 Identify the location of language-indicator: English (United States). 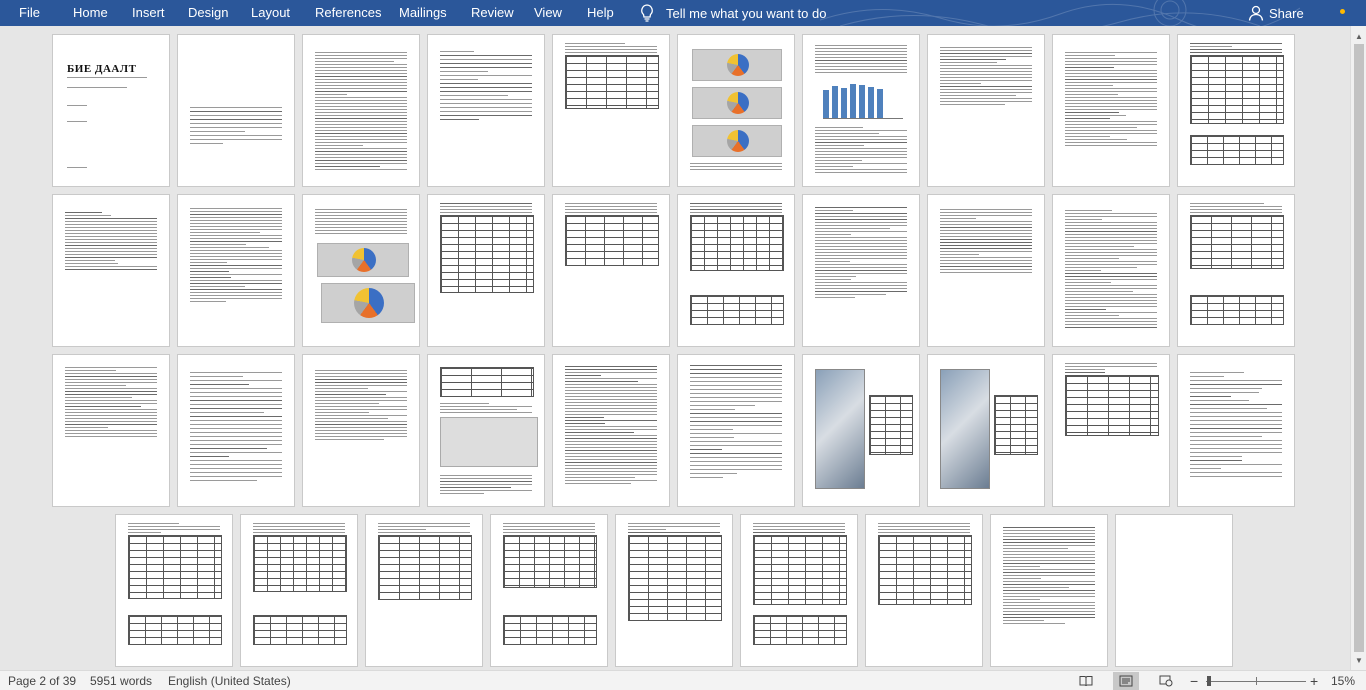
(229, 680).